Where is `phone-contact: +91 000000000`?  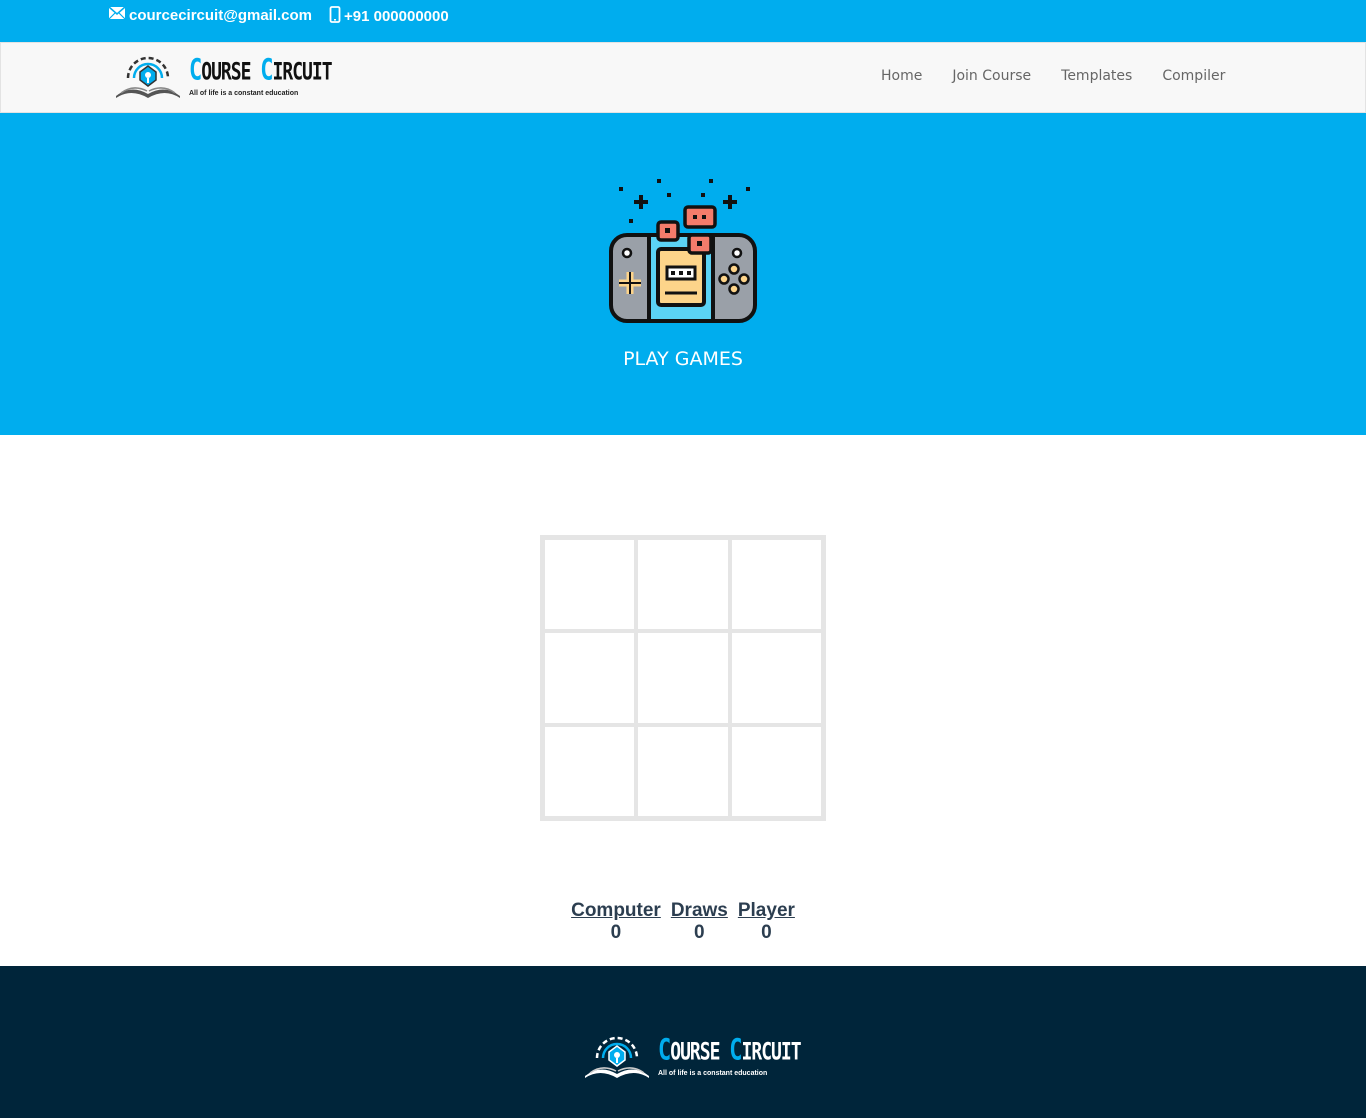
phone-contact: +91 000000000 is located at coordinates (389, 16).